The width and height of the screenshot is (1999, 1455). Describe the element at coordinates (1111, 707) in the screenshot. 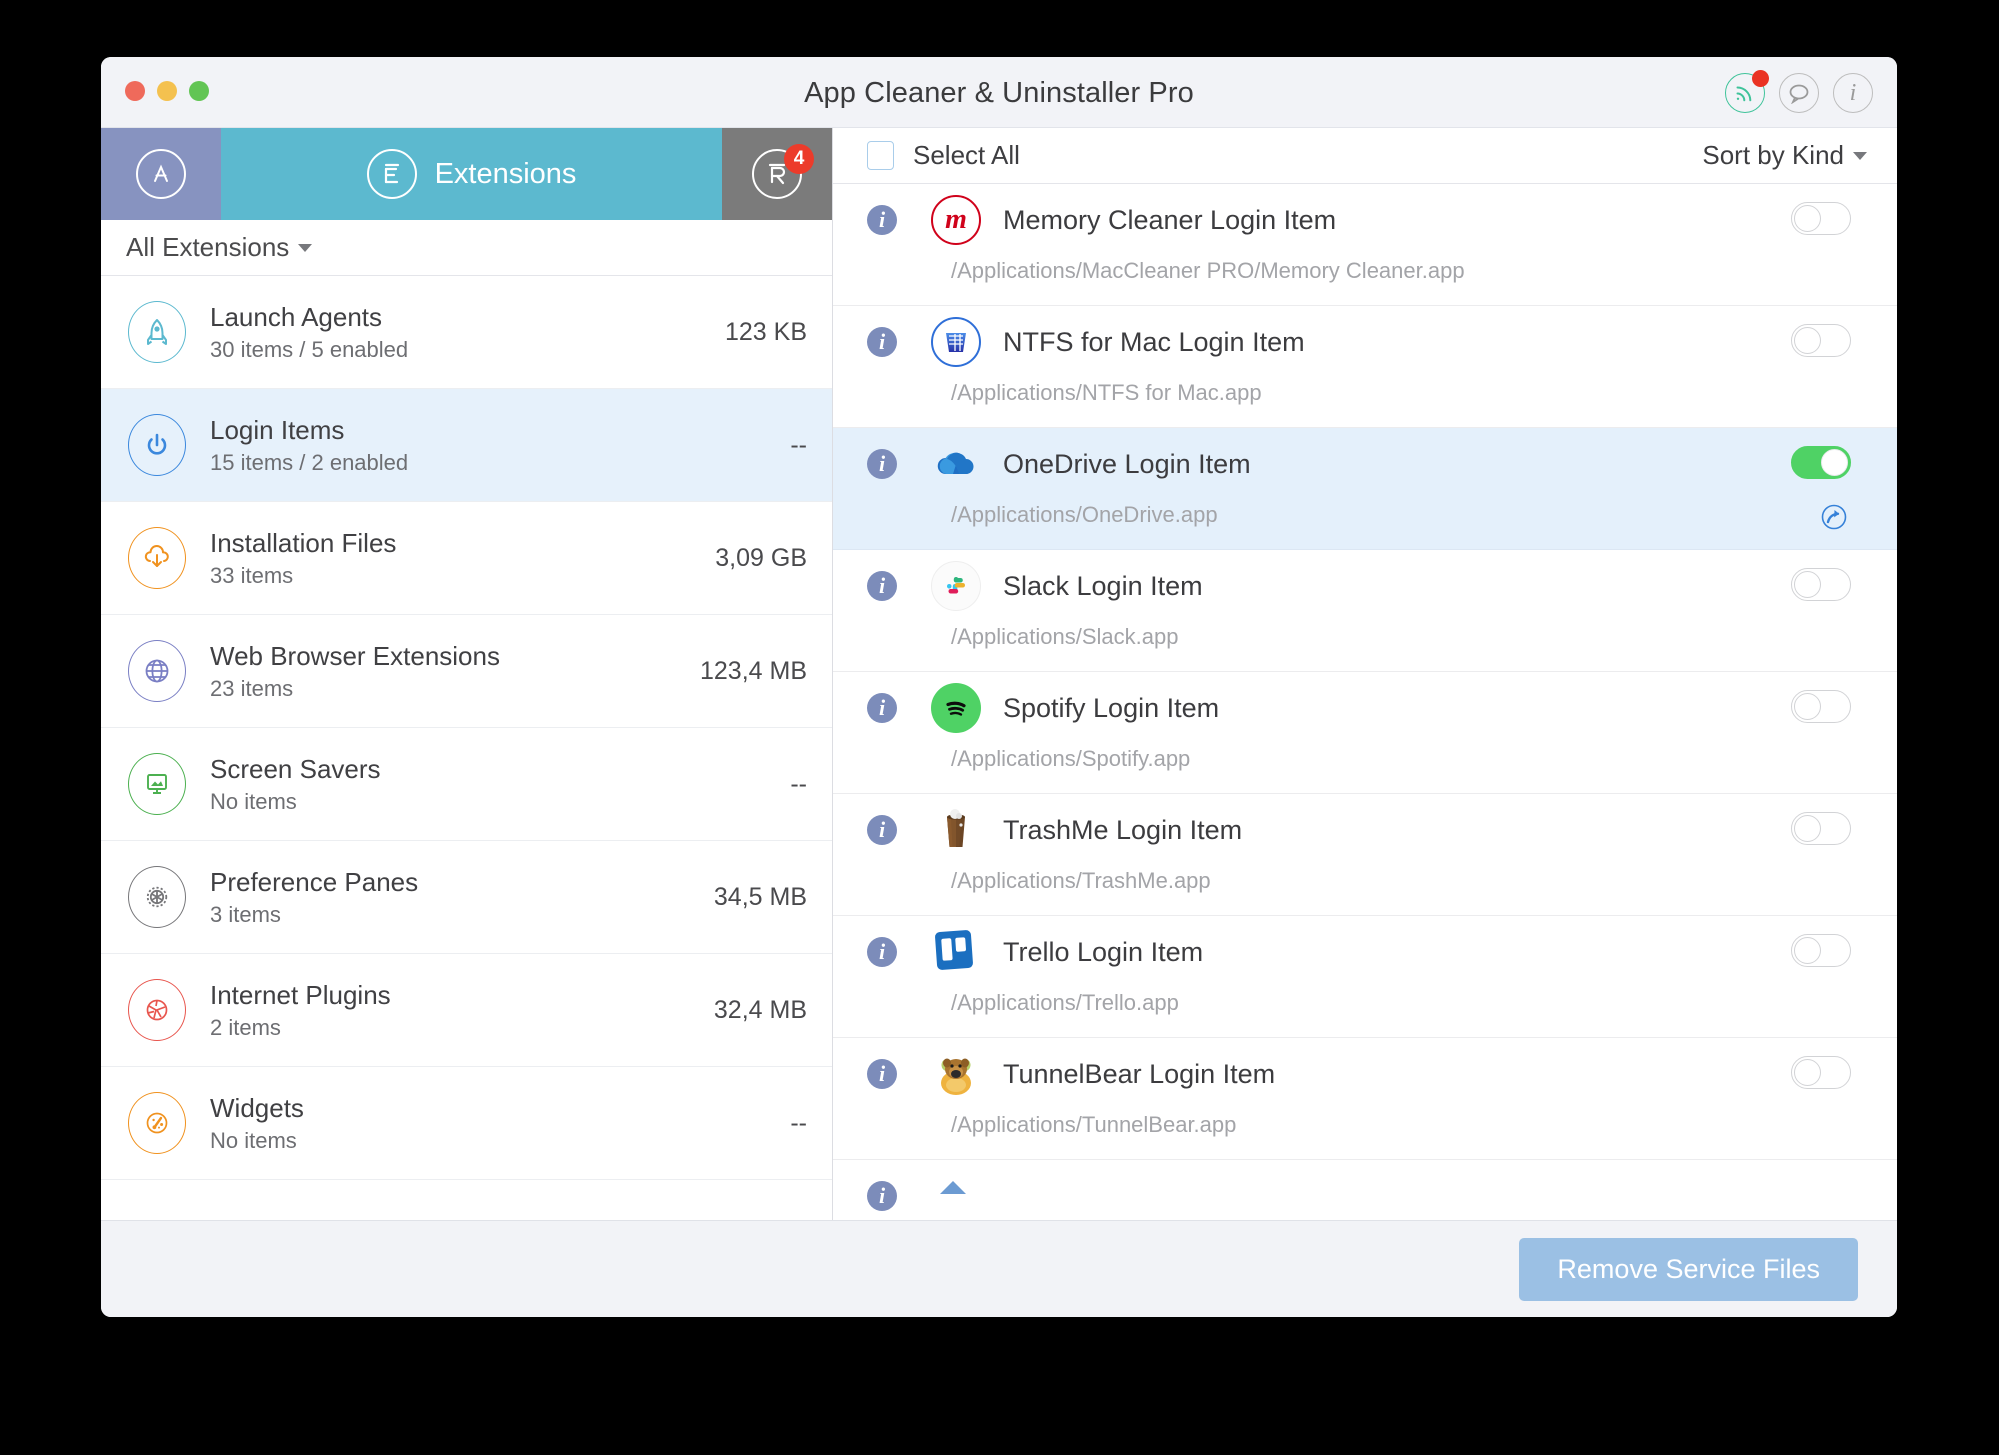

I see `list-item-name: Spotify Login Item` at that location.